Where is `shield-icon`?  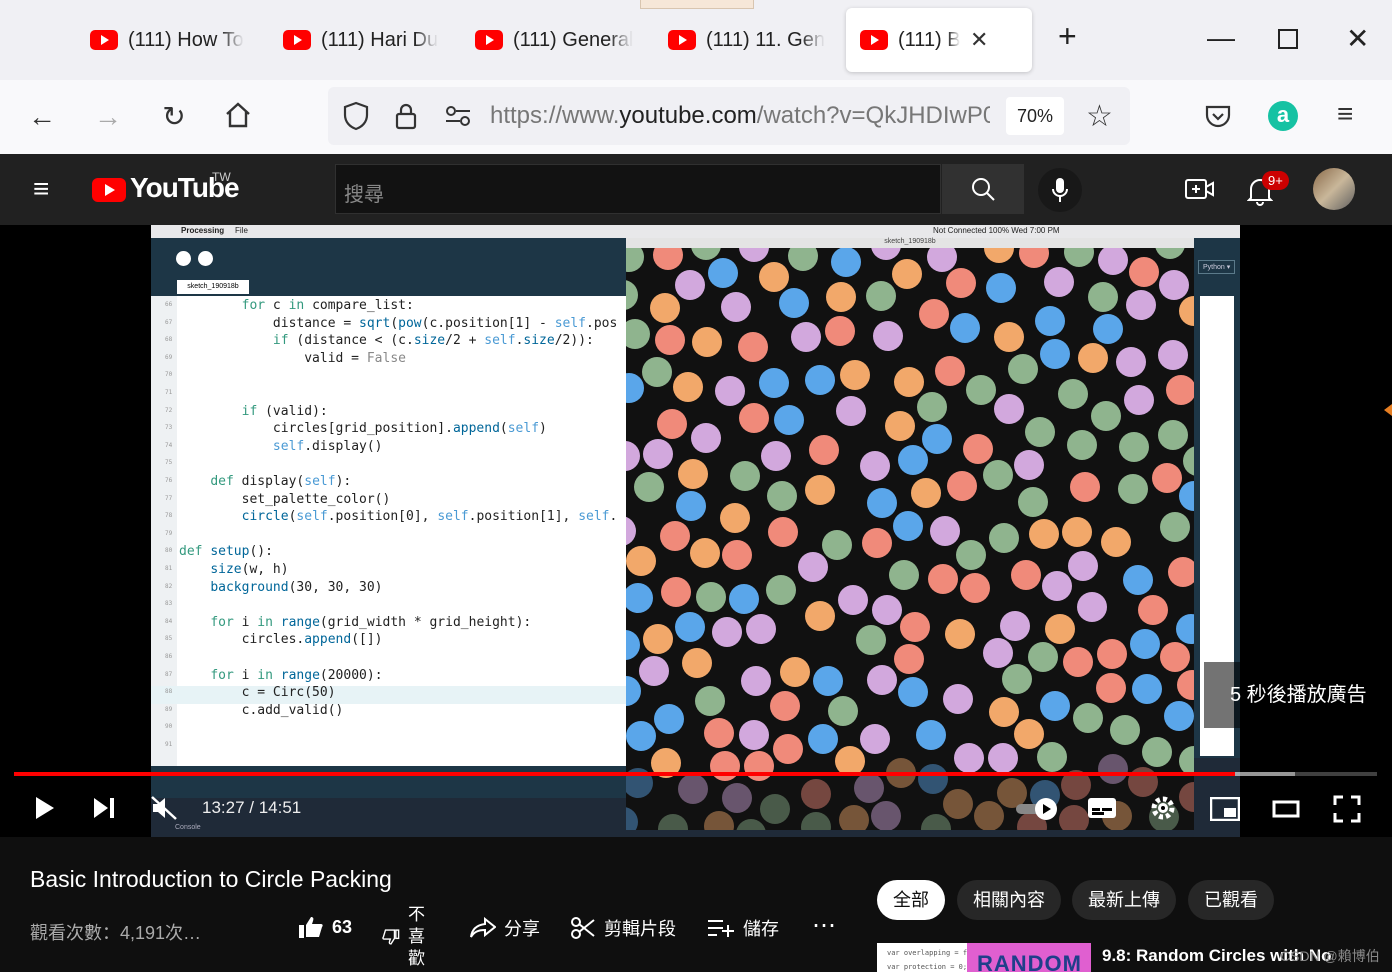
shield-icon is located at coordinates (356, 118).